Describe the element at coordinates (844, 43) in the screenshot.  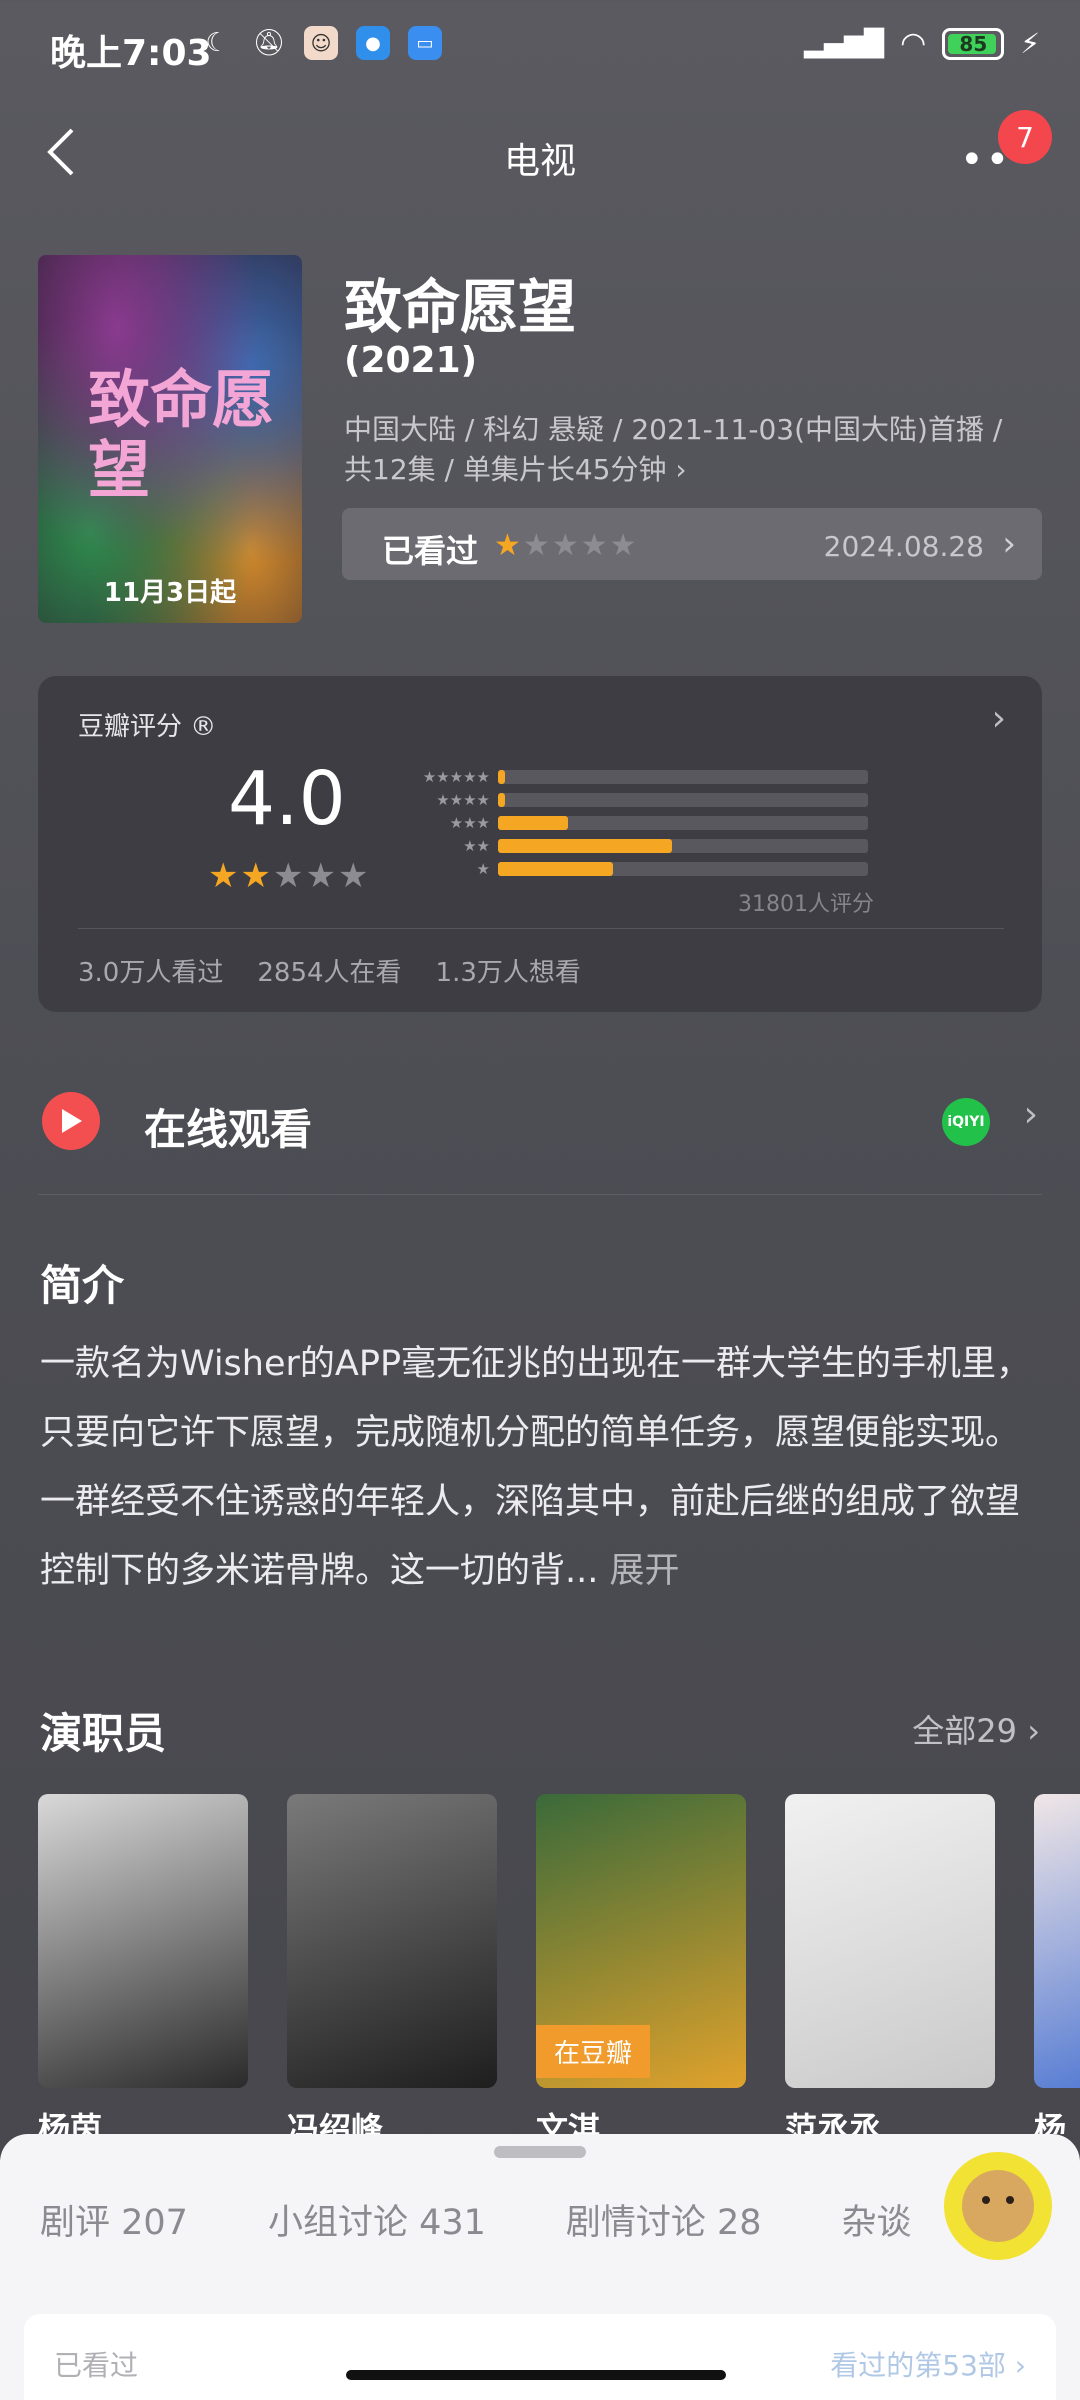
I see `signal-icon: ▂▄▆█` at that location.